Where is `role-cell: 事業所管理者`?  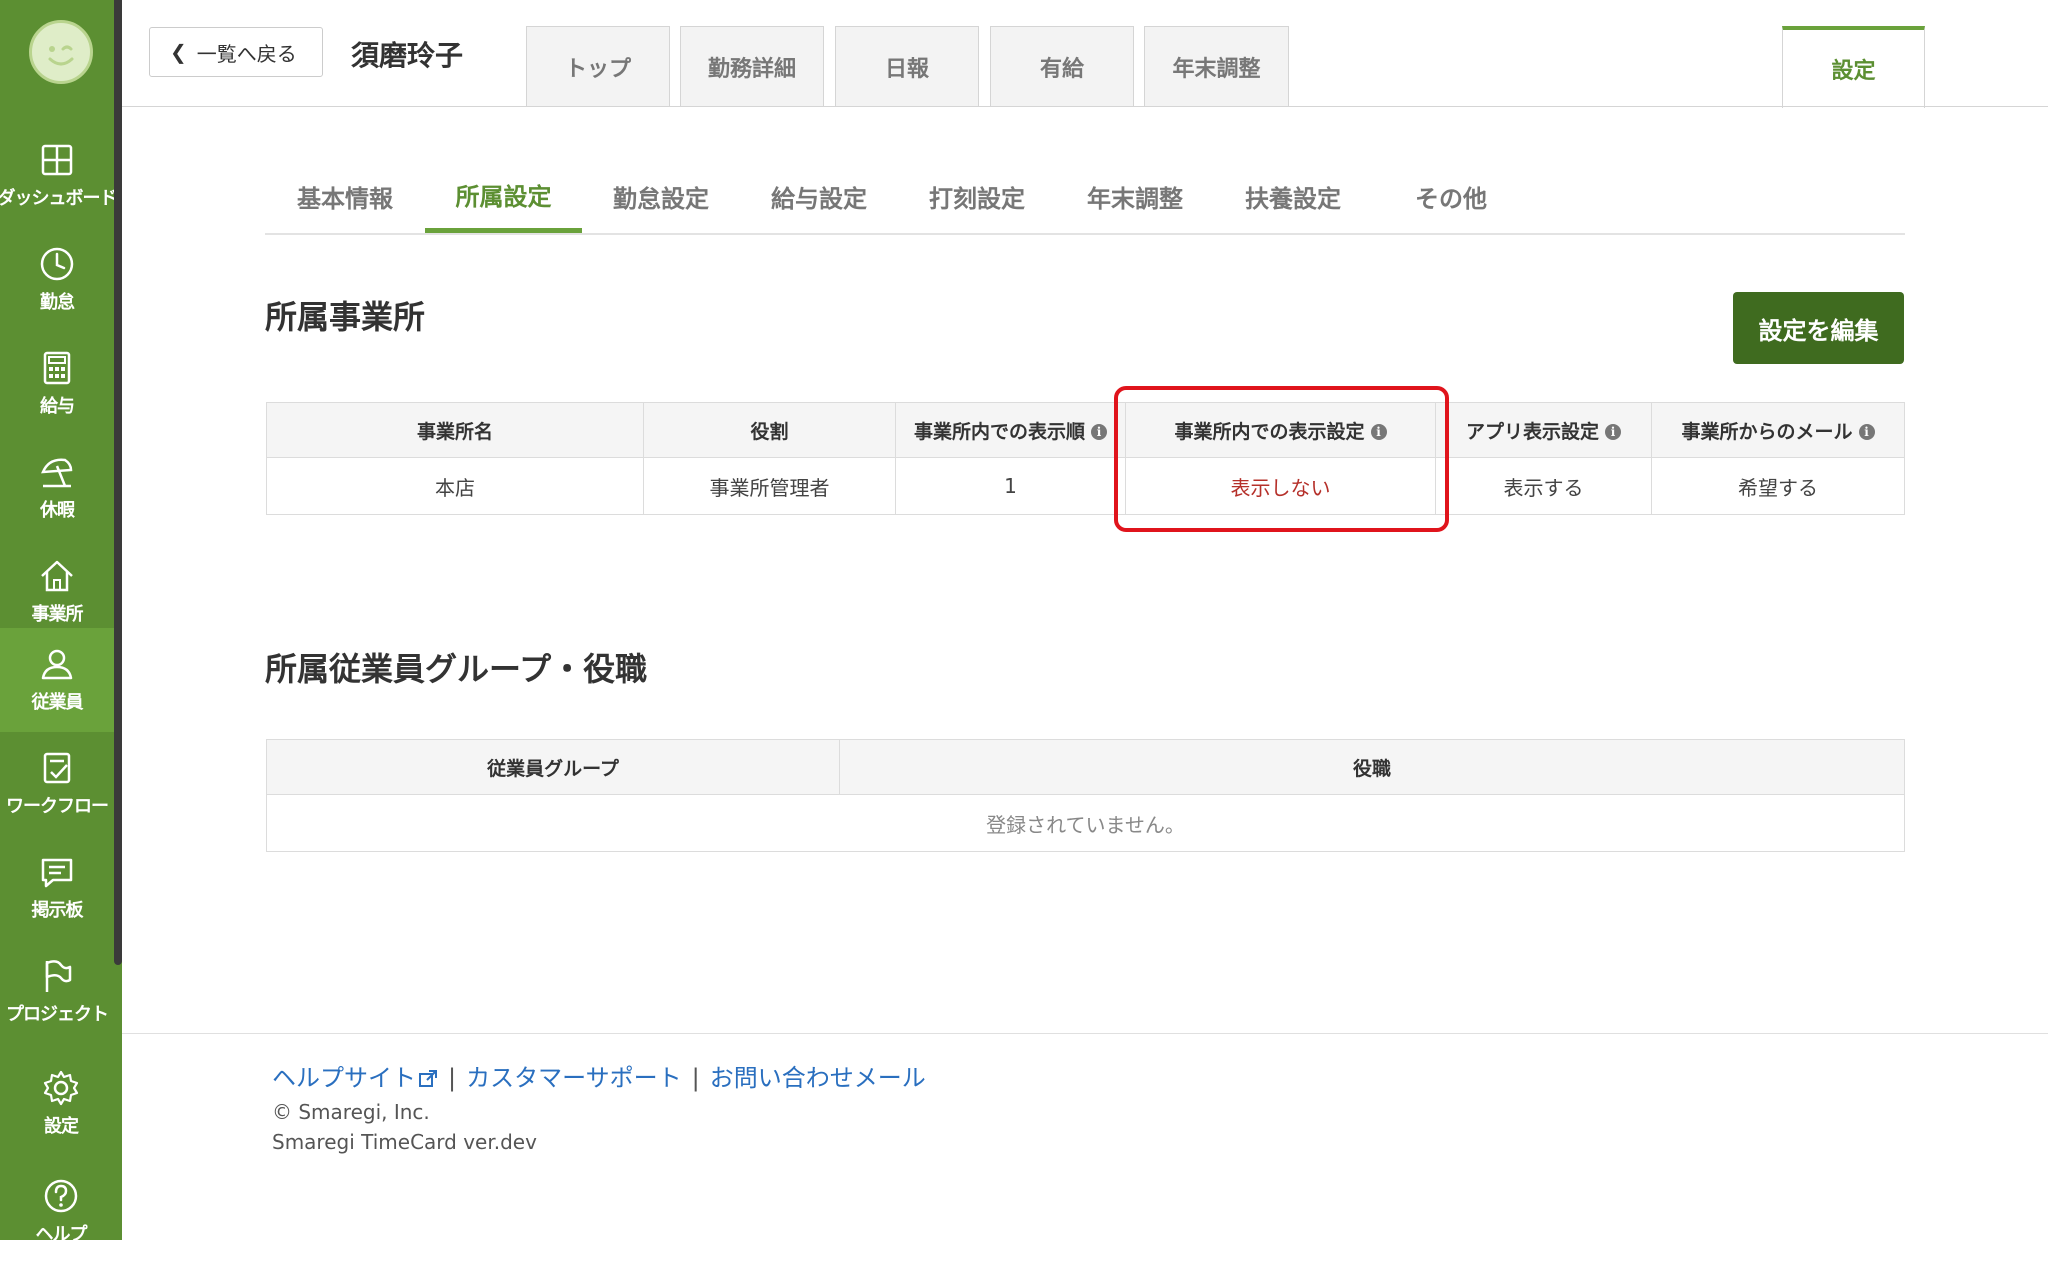
role-cell: 事業所管理者 is located at coordinates (769, 486).